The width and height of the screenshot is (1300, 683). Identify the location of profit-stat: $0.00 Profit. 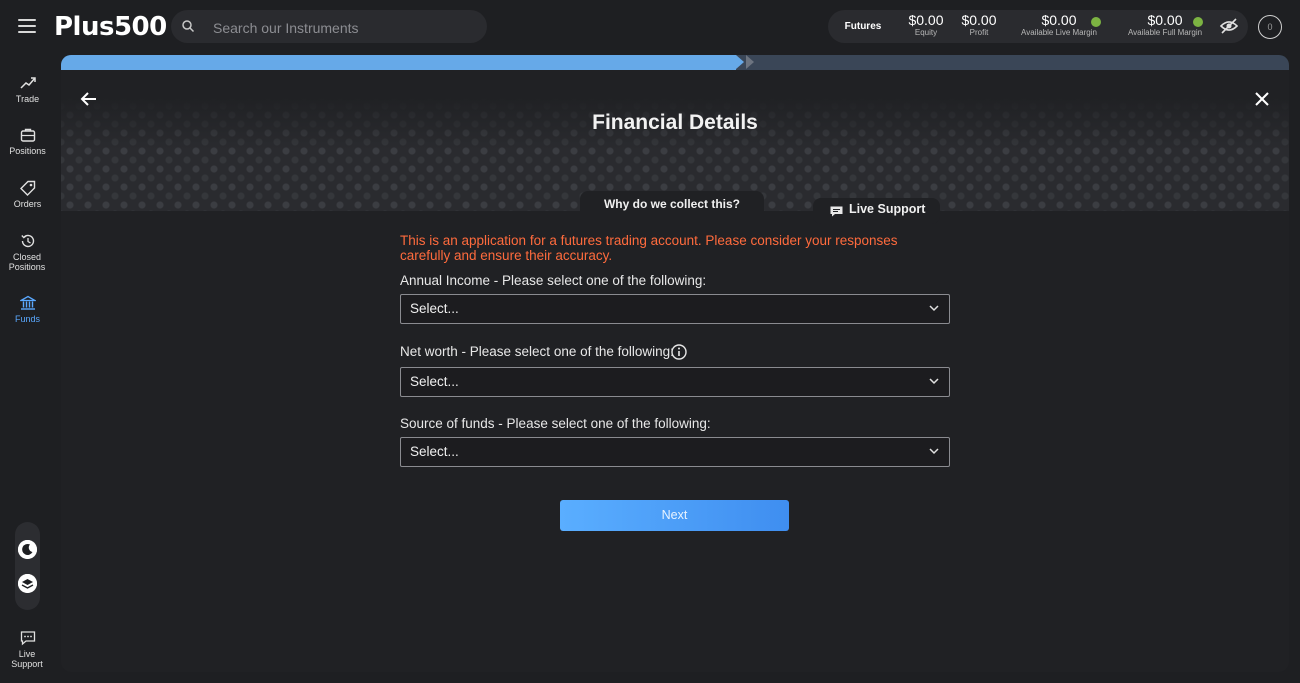
(979, 25).